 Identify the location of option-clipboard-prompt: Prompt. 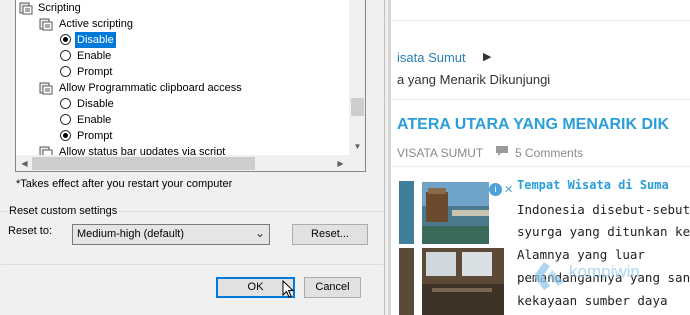
(182, 136).